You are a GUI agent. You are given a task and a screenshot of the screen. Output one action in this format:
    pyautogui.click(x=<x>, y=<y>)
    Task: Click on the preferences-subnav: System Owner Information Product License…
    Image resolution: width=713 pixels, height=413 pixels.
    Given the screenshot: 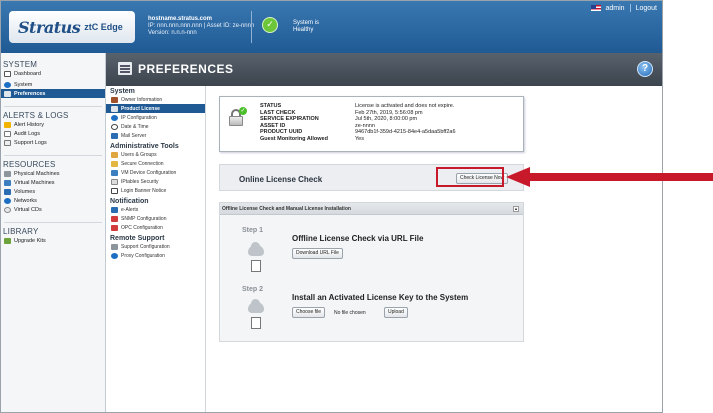 What is the action you would take?
    pyautogui.click(x=156, y=249)
    